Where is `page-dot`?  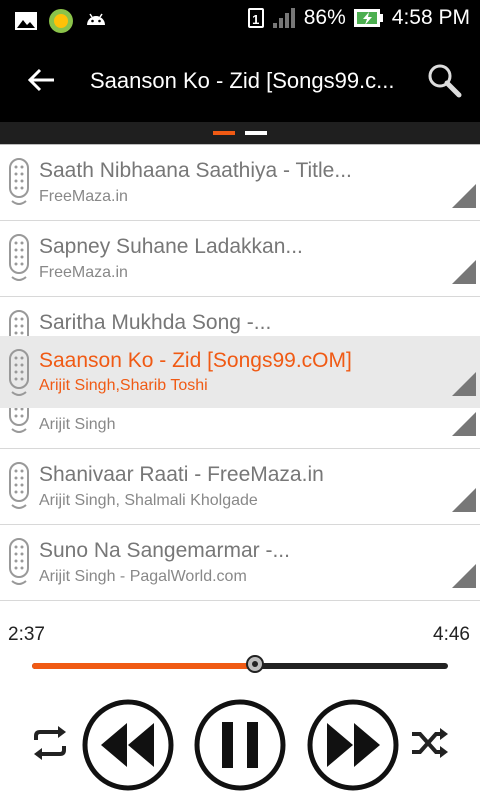 page-dot is located at coordinates (256, 133).